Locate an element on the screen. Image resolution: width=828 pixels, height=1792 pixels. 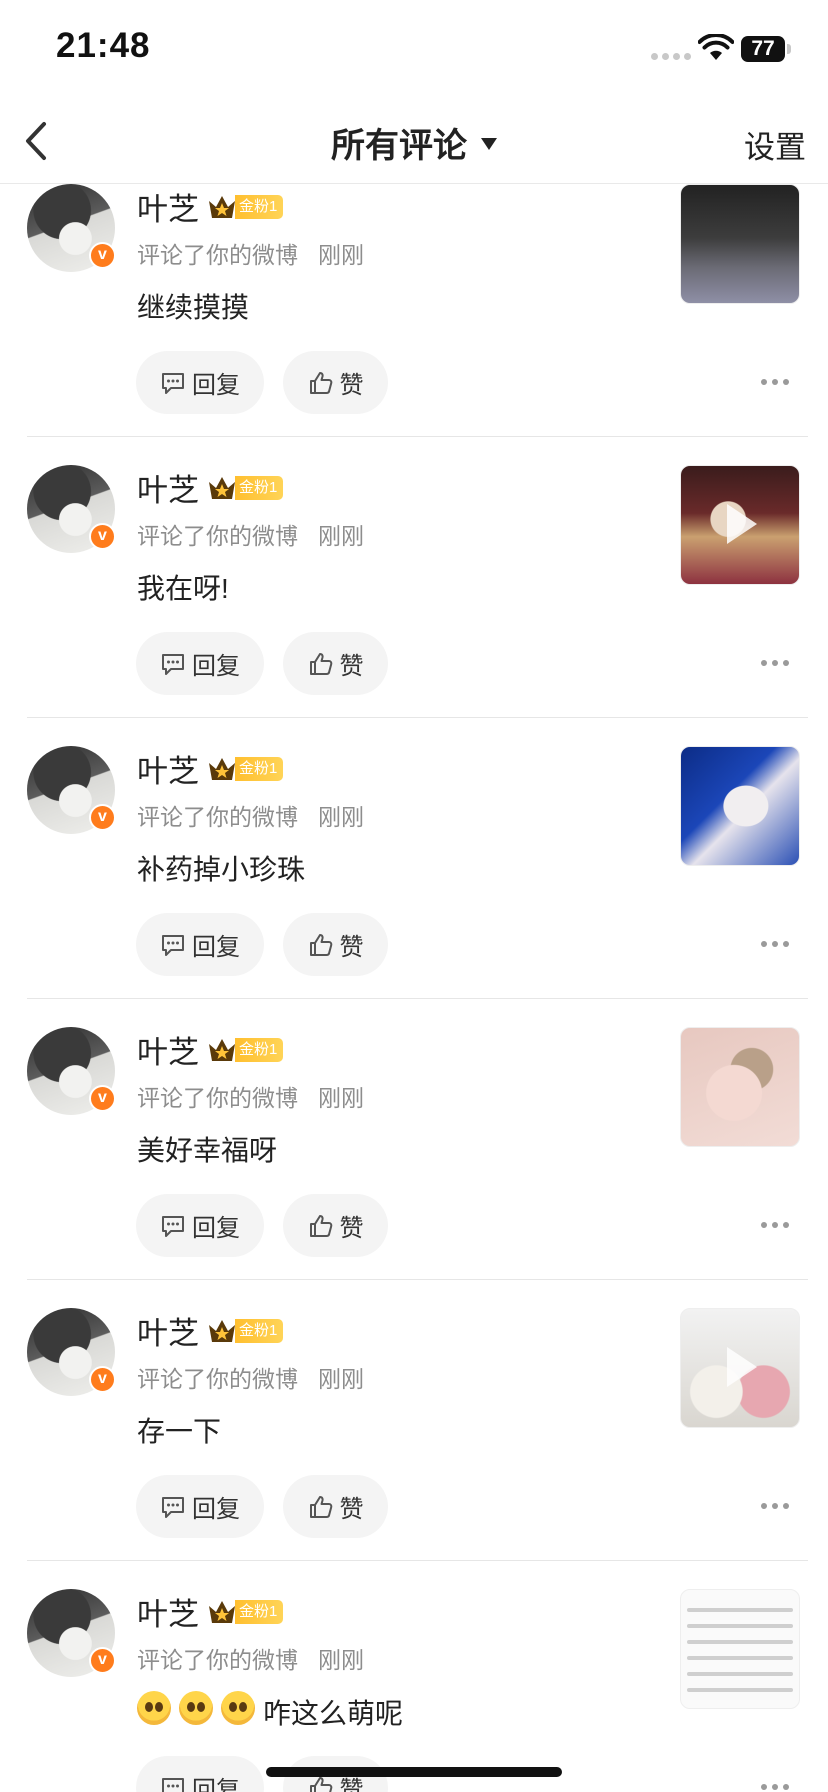
settings-button: 设置 is located at coordinates (775, 144).